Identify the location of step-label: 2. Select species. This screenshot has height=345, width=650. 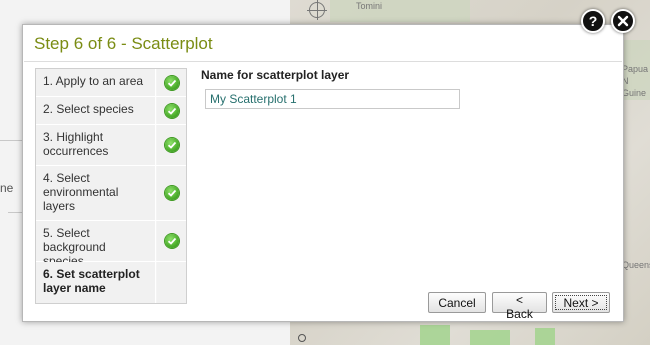
(96, 110).